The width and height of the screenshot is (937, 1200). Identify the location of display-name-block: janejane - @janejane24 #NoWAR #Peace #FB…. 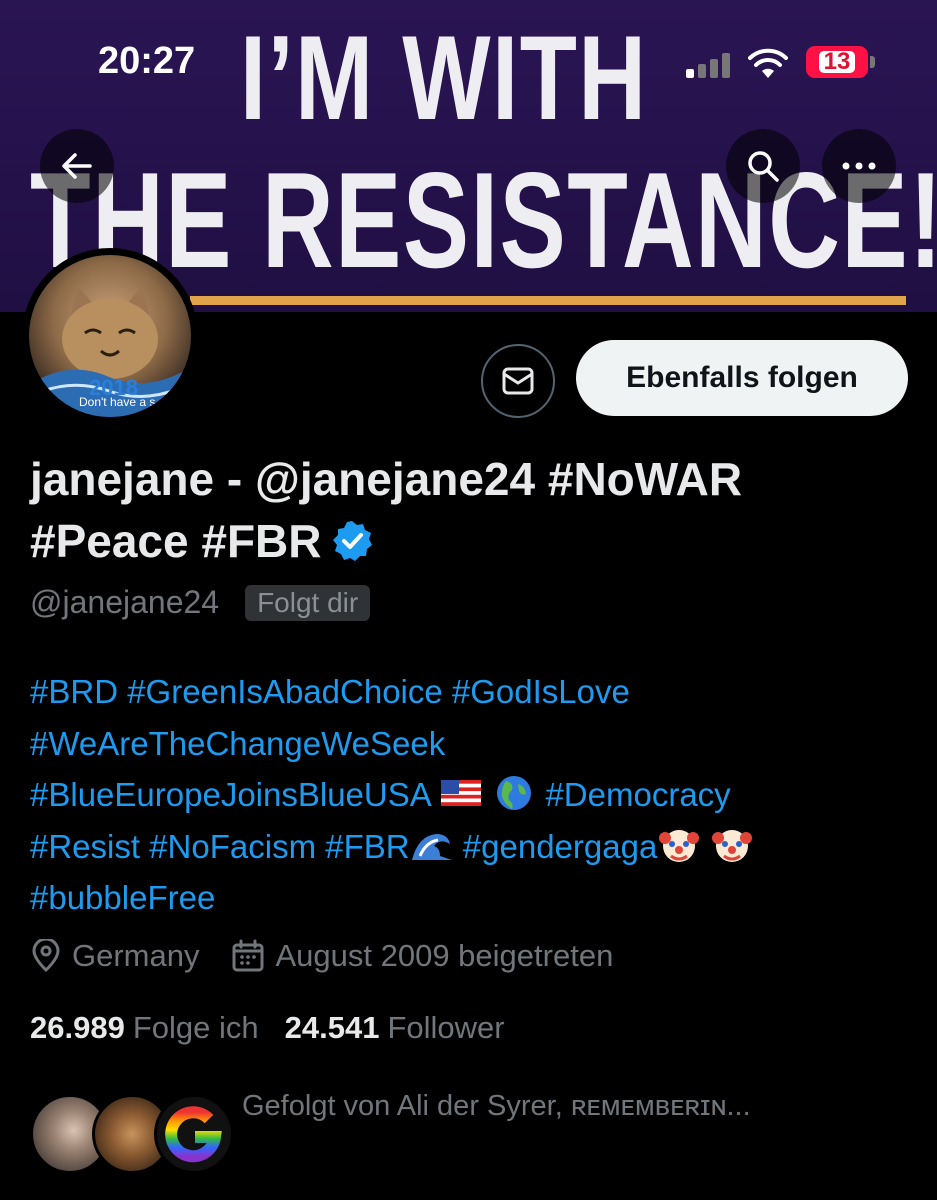
(470, 510).